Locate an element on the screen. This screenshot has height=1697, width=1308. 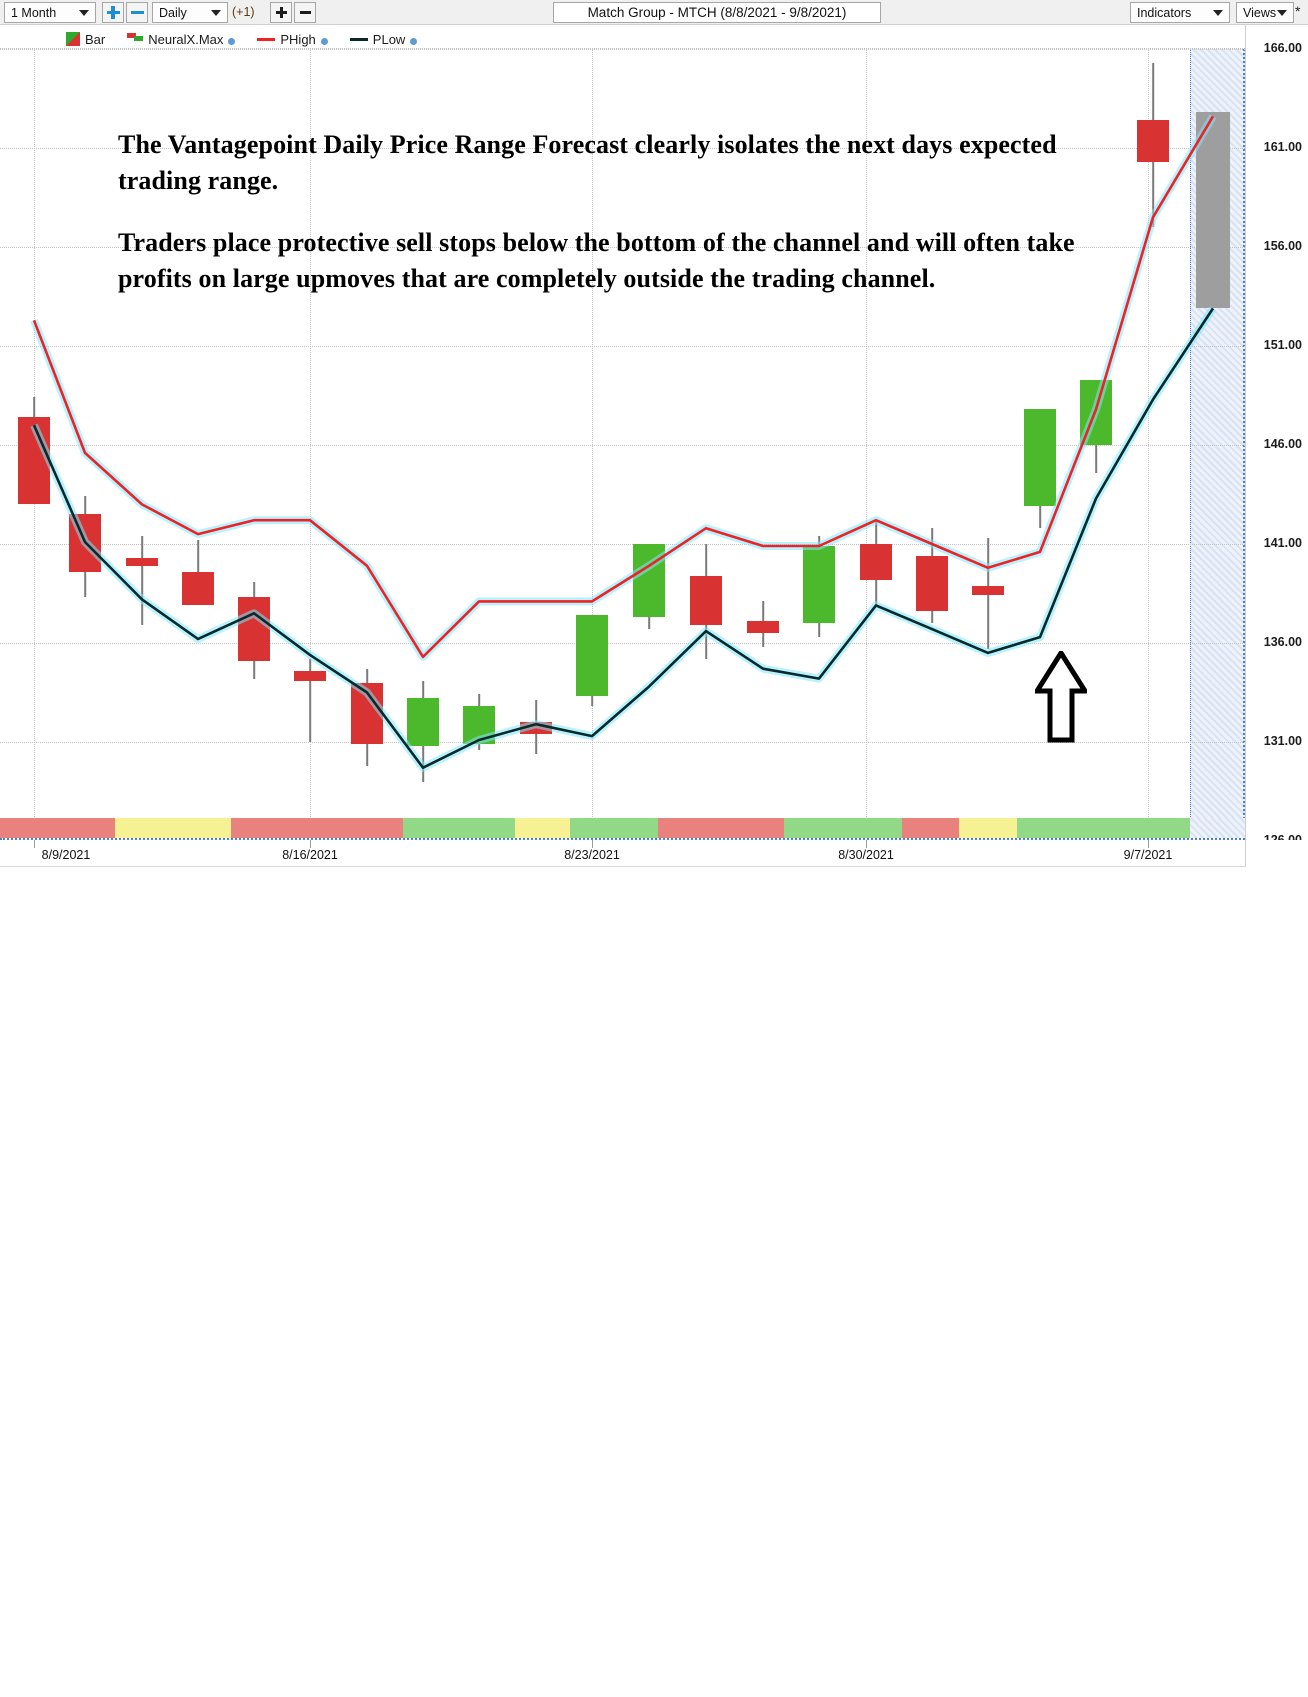
legend-item-neuralx-max: NeuralX.Max is located at coordinates (181, 39).